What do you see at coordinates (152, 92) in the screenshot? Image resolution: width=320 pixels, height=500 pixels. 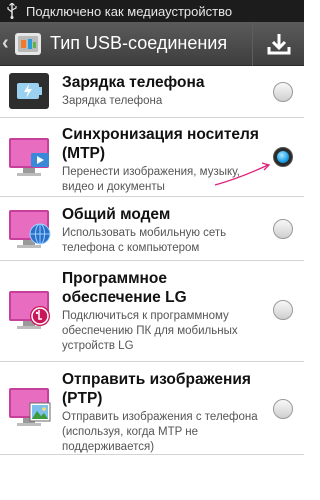 I see `list-item-charge: Зарядка телефона Зарядка телефона` at bounding box center [152, 92].